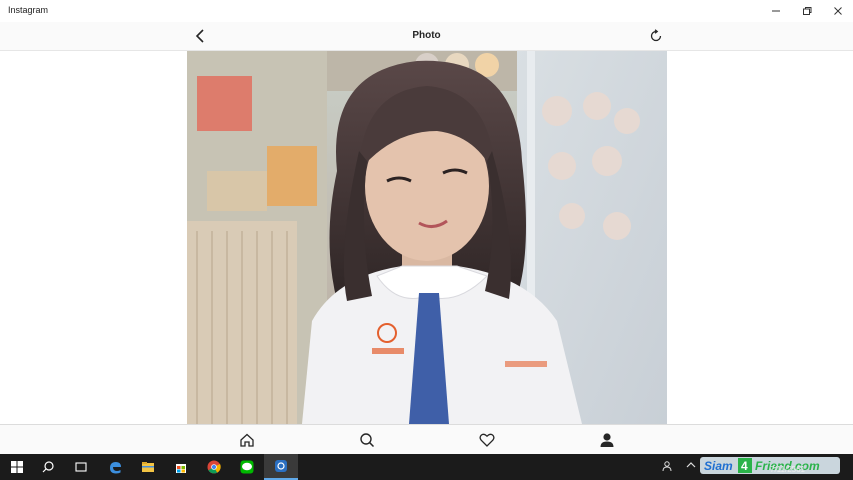 This screenshot has width=853, height=480. I want to click on store-taskbar-button, so click(181, 467).